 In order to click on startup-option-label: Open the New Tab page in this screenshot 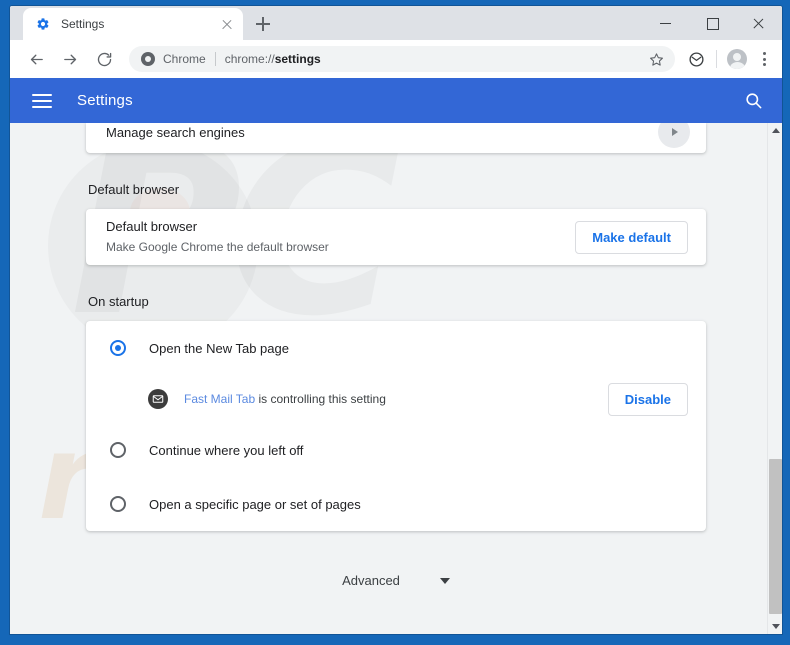, I will do `click(219, 348)`.